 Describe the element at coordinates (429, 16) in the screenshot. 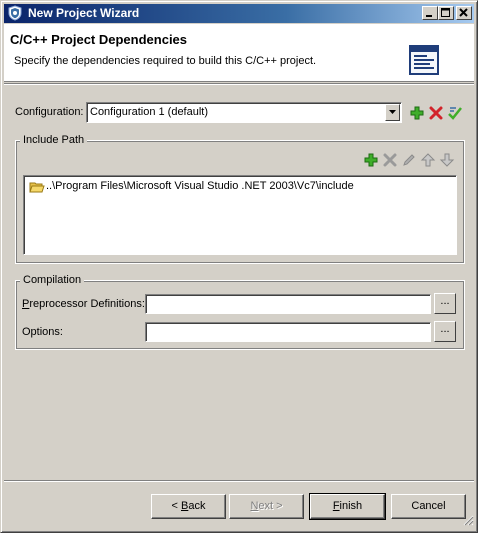

I see `minimize-icon` at that location.